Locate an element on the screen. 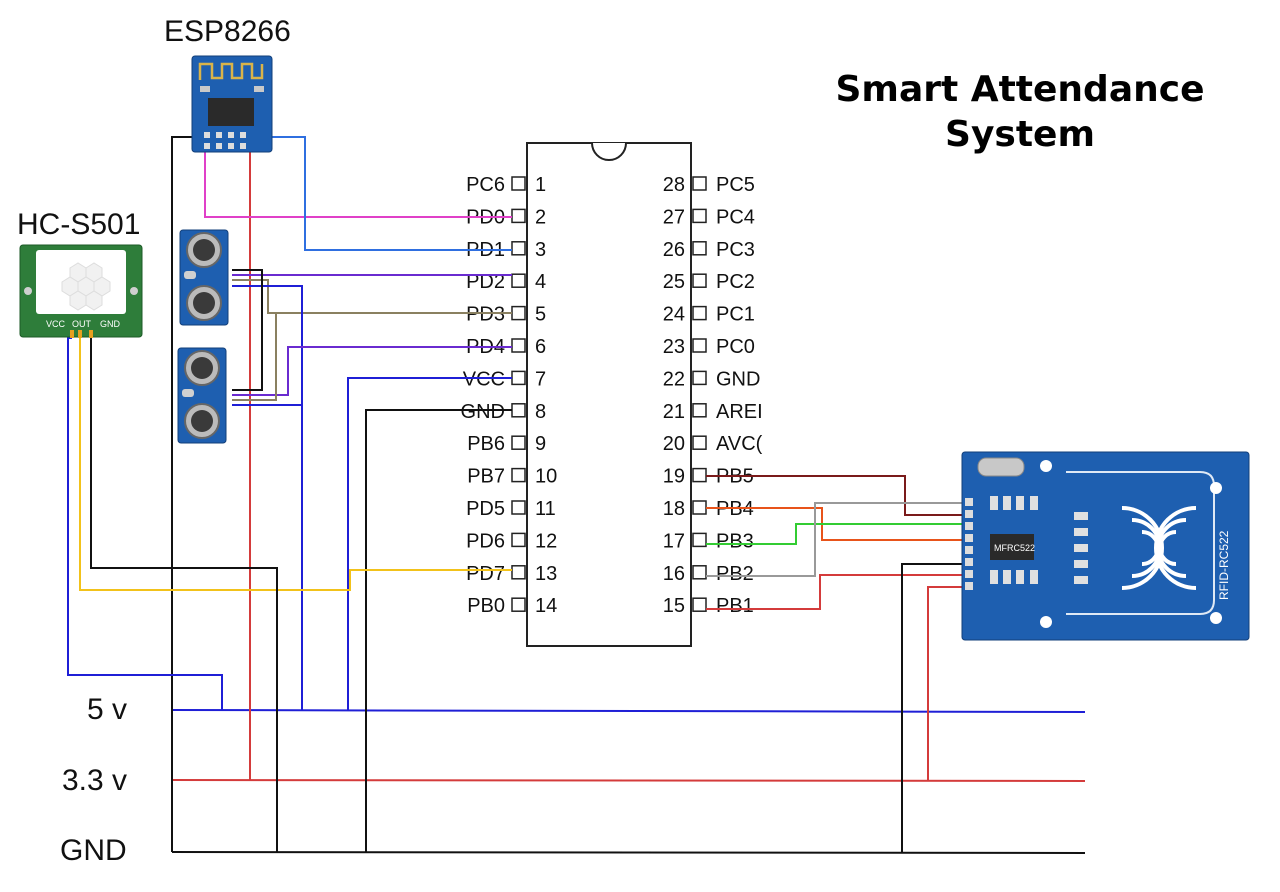 This screenshot has height=892, width=1280. wire-pir-out is located at coordinates (295, 464).